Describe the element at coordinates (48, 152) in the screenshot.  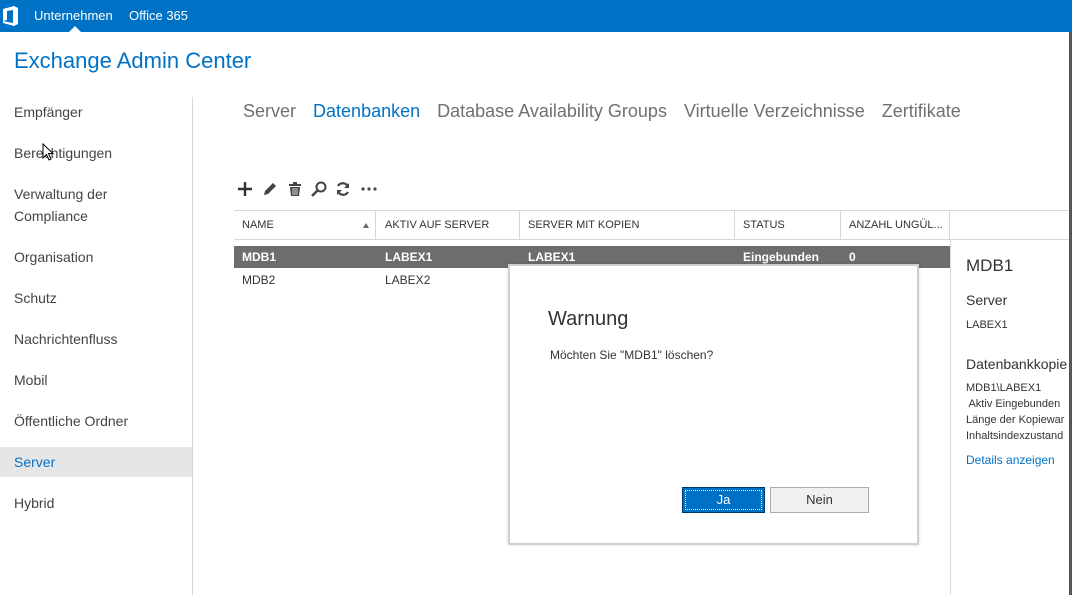
I see `mouse-cursor-icon` at that location.